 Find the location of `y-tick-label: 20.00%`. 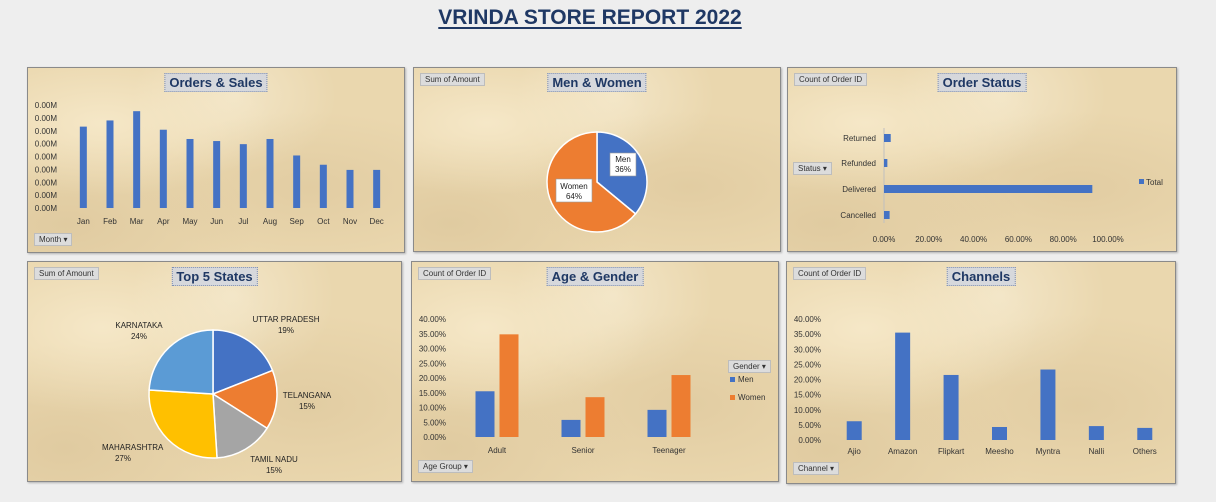

y-tick-label: 20.00% is located at coordinates (807, 380).